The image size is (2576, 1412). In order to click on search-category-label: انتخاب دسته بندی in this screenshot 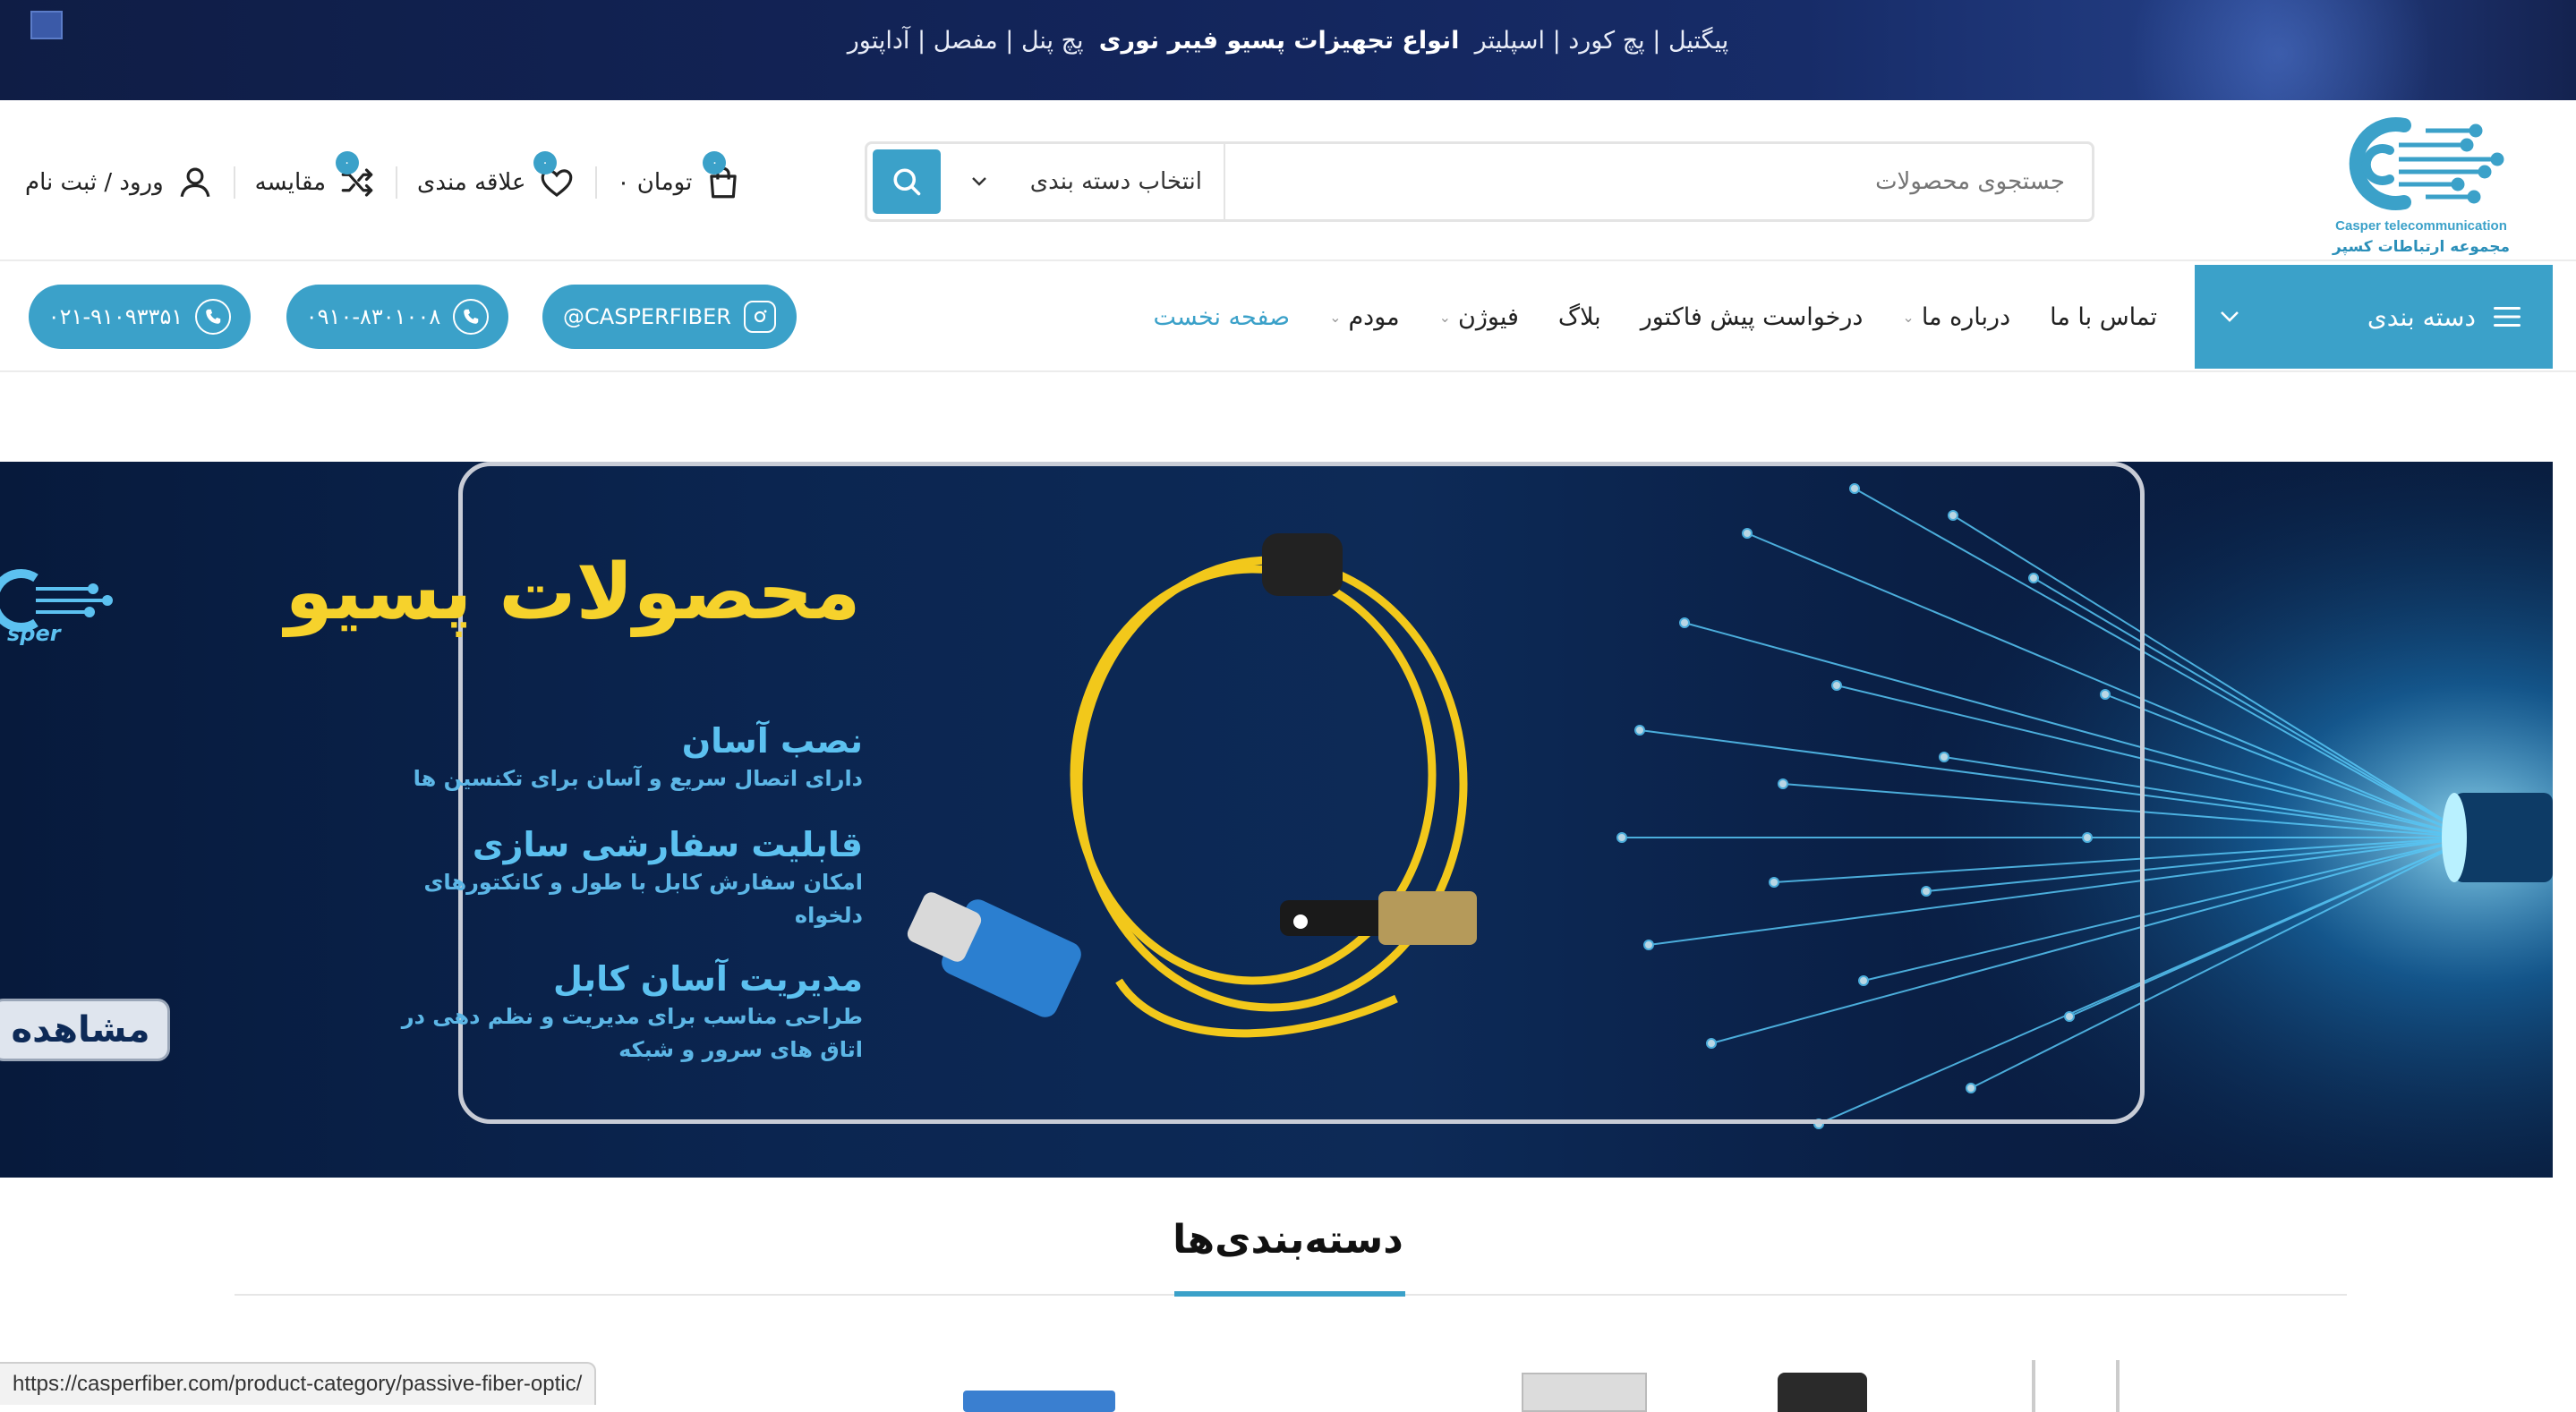, I will do `click(1115, 181)`.